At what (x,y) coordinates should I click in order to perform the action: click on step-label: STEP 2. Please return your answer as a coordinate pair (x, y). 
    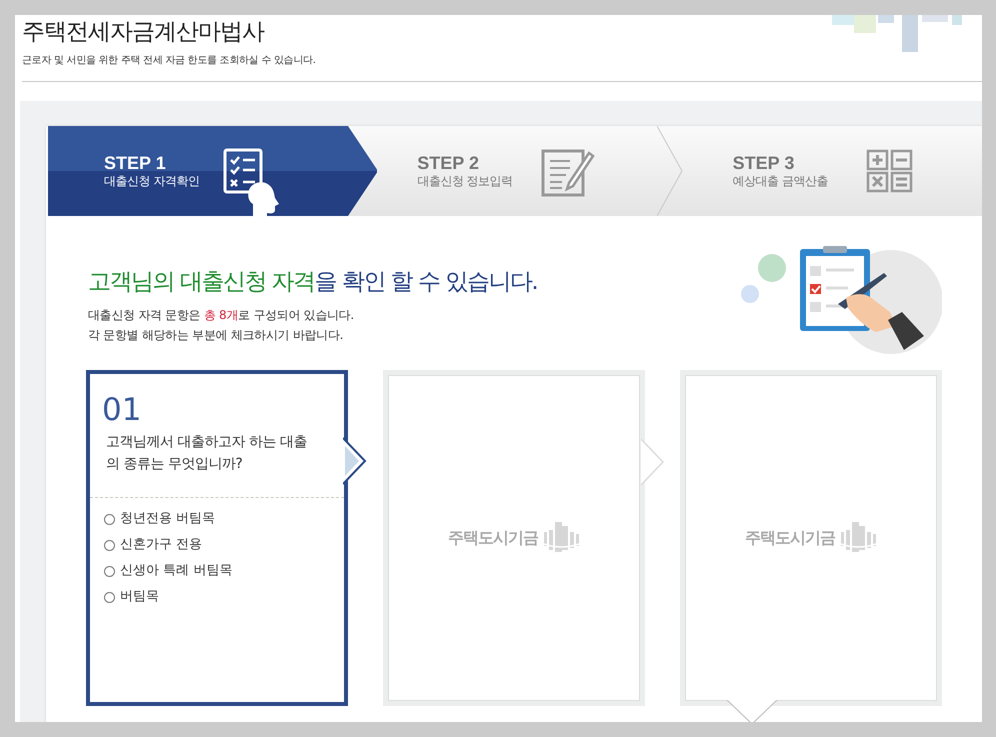
    Looking at the image, I should click on (448, 163).